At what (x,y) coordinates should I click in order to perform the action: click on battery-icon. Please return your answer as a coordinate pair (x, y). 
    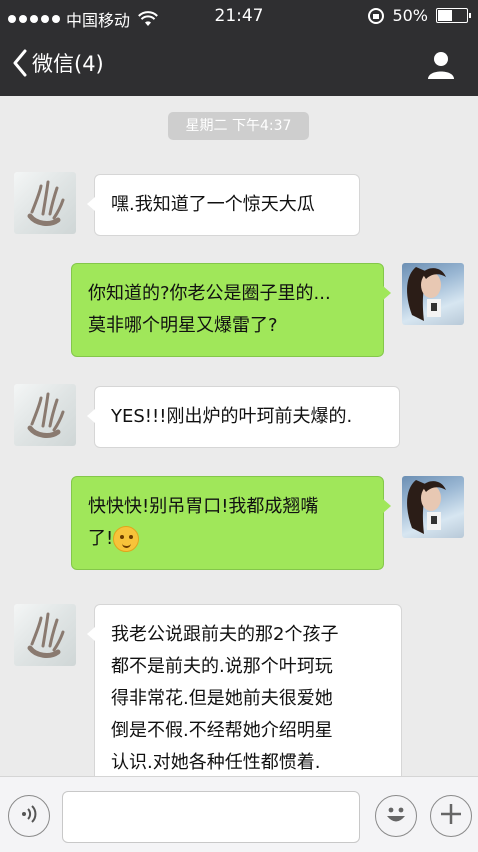
    Looking at the image, I should click on (453, 15).